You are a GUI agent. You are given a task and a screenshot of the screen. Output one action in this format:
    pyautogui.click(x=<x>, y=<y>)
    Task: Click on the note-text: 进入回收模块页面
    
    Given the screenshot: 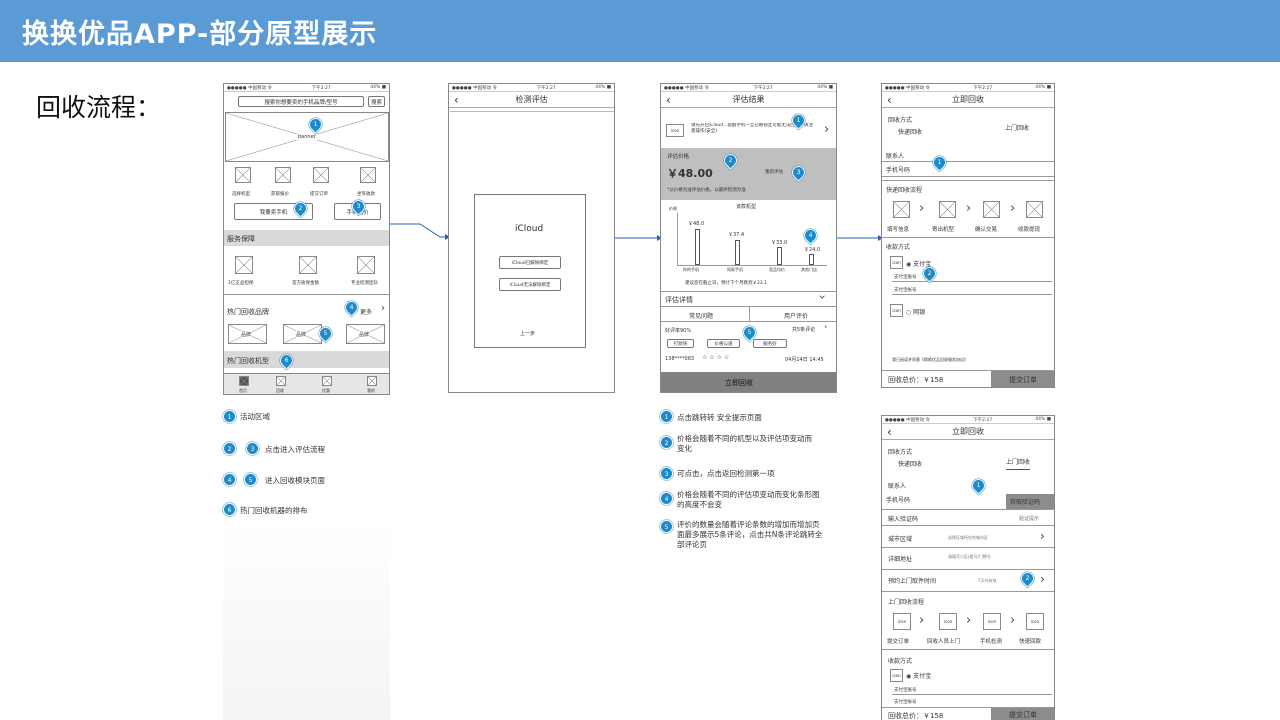 What is the action you would take?
    pyautogui.click(x=295, y=480)
    